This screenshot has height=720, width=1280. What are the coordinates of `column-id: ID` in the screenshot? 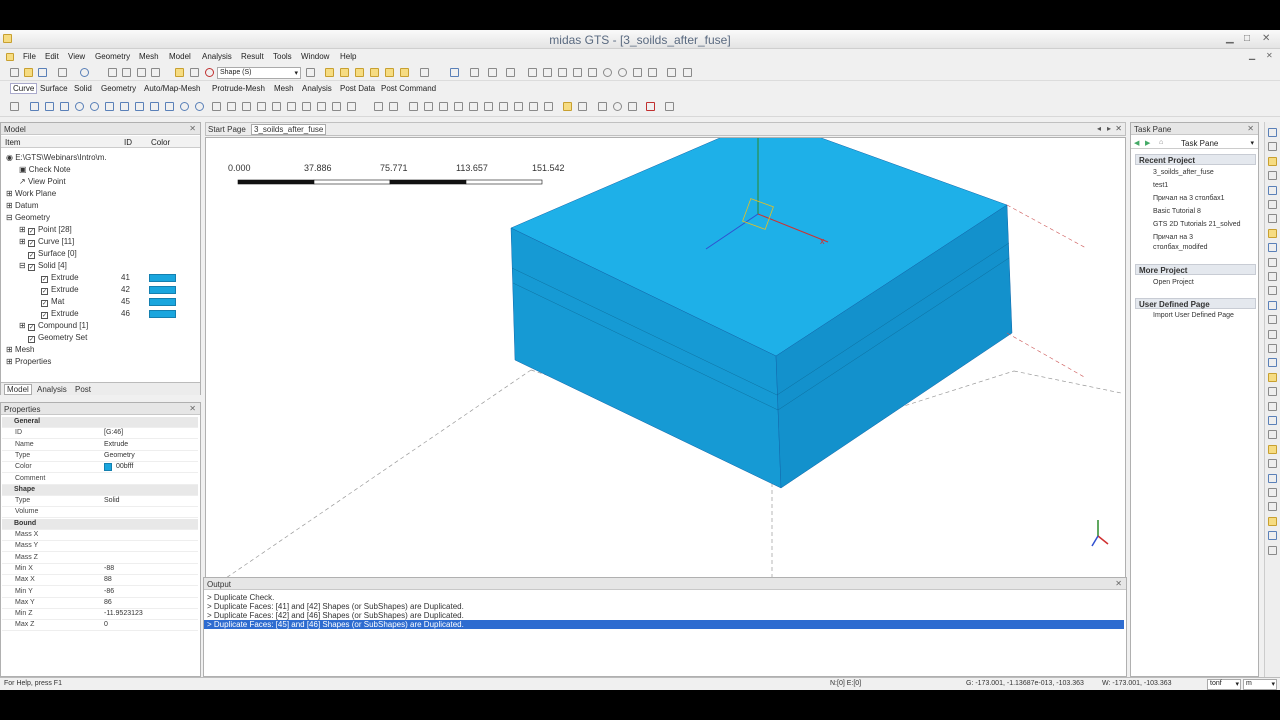 It's located at (128, 142).